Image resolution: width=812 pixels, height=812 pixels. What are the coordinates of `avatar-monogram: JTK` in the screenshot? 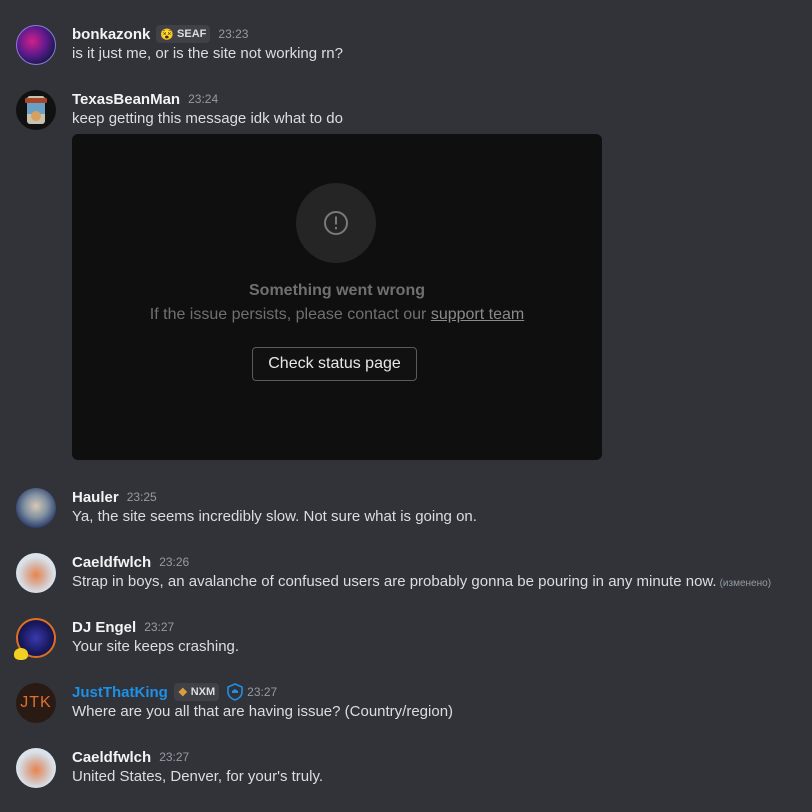 It's located at (36, 702).